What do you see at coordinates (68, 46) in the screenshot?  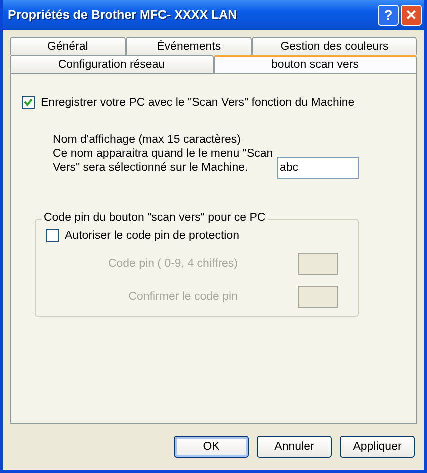 I see `tab: Général` at bounding box center [68, 46].